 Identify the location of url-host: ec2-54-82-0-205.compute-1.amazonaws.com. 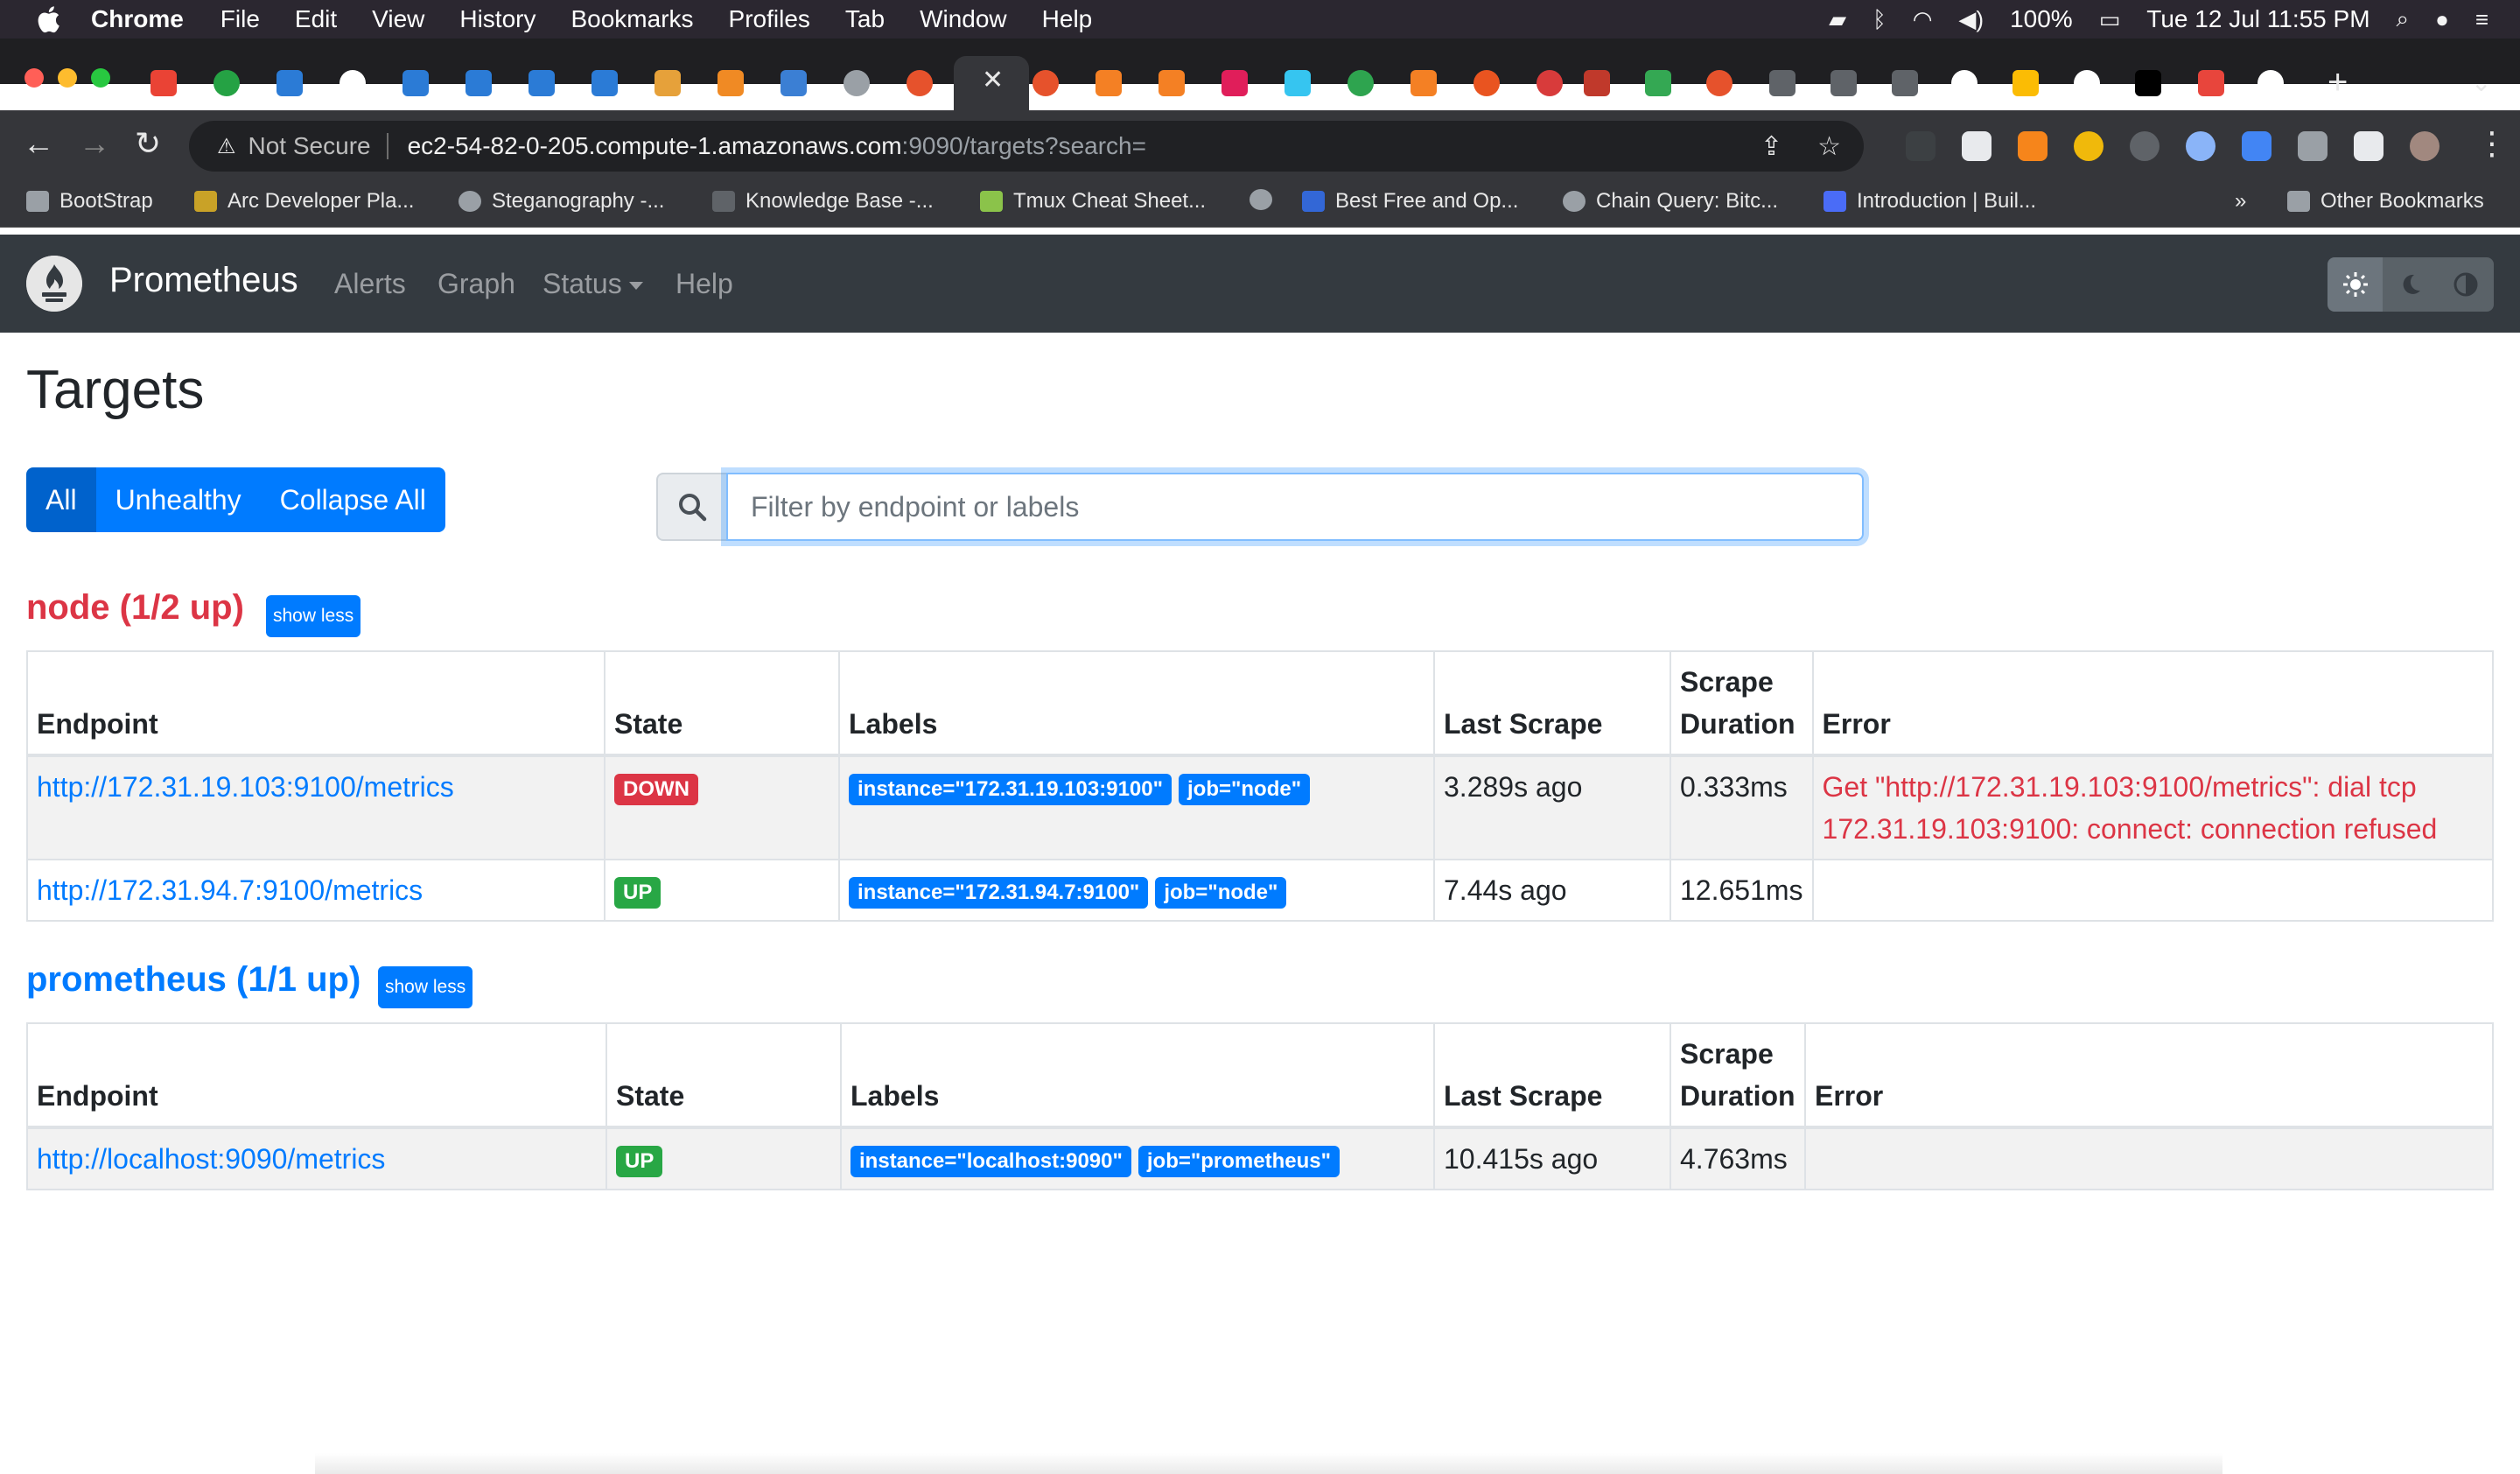
(655, 146).